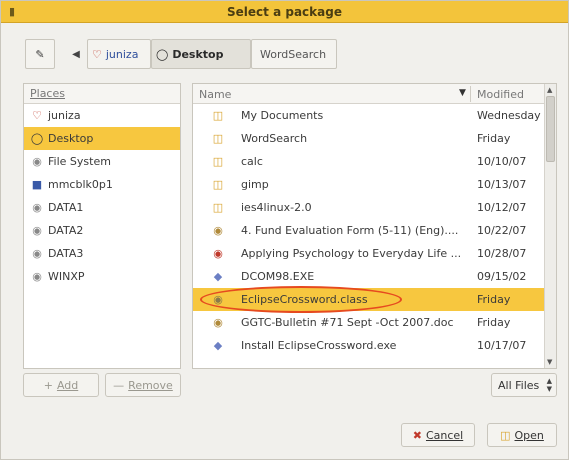  I want to click on cancel-button: ✖ Cancel, so click(438, 435).